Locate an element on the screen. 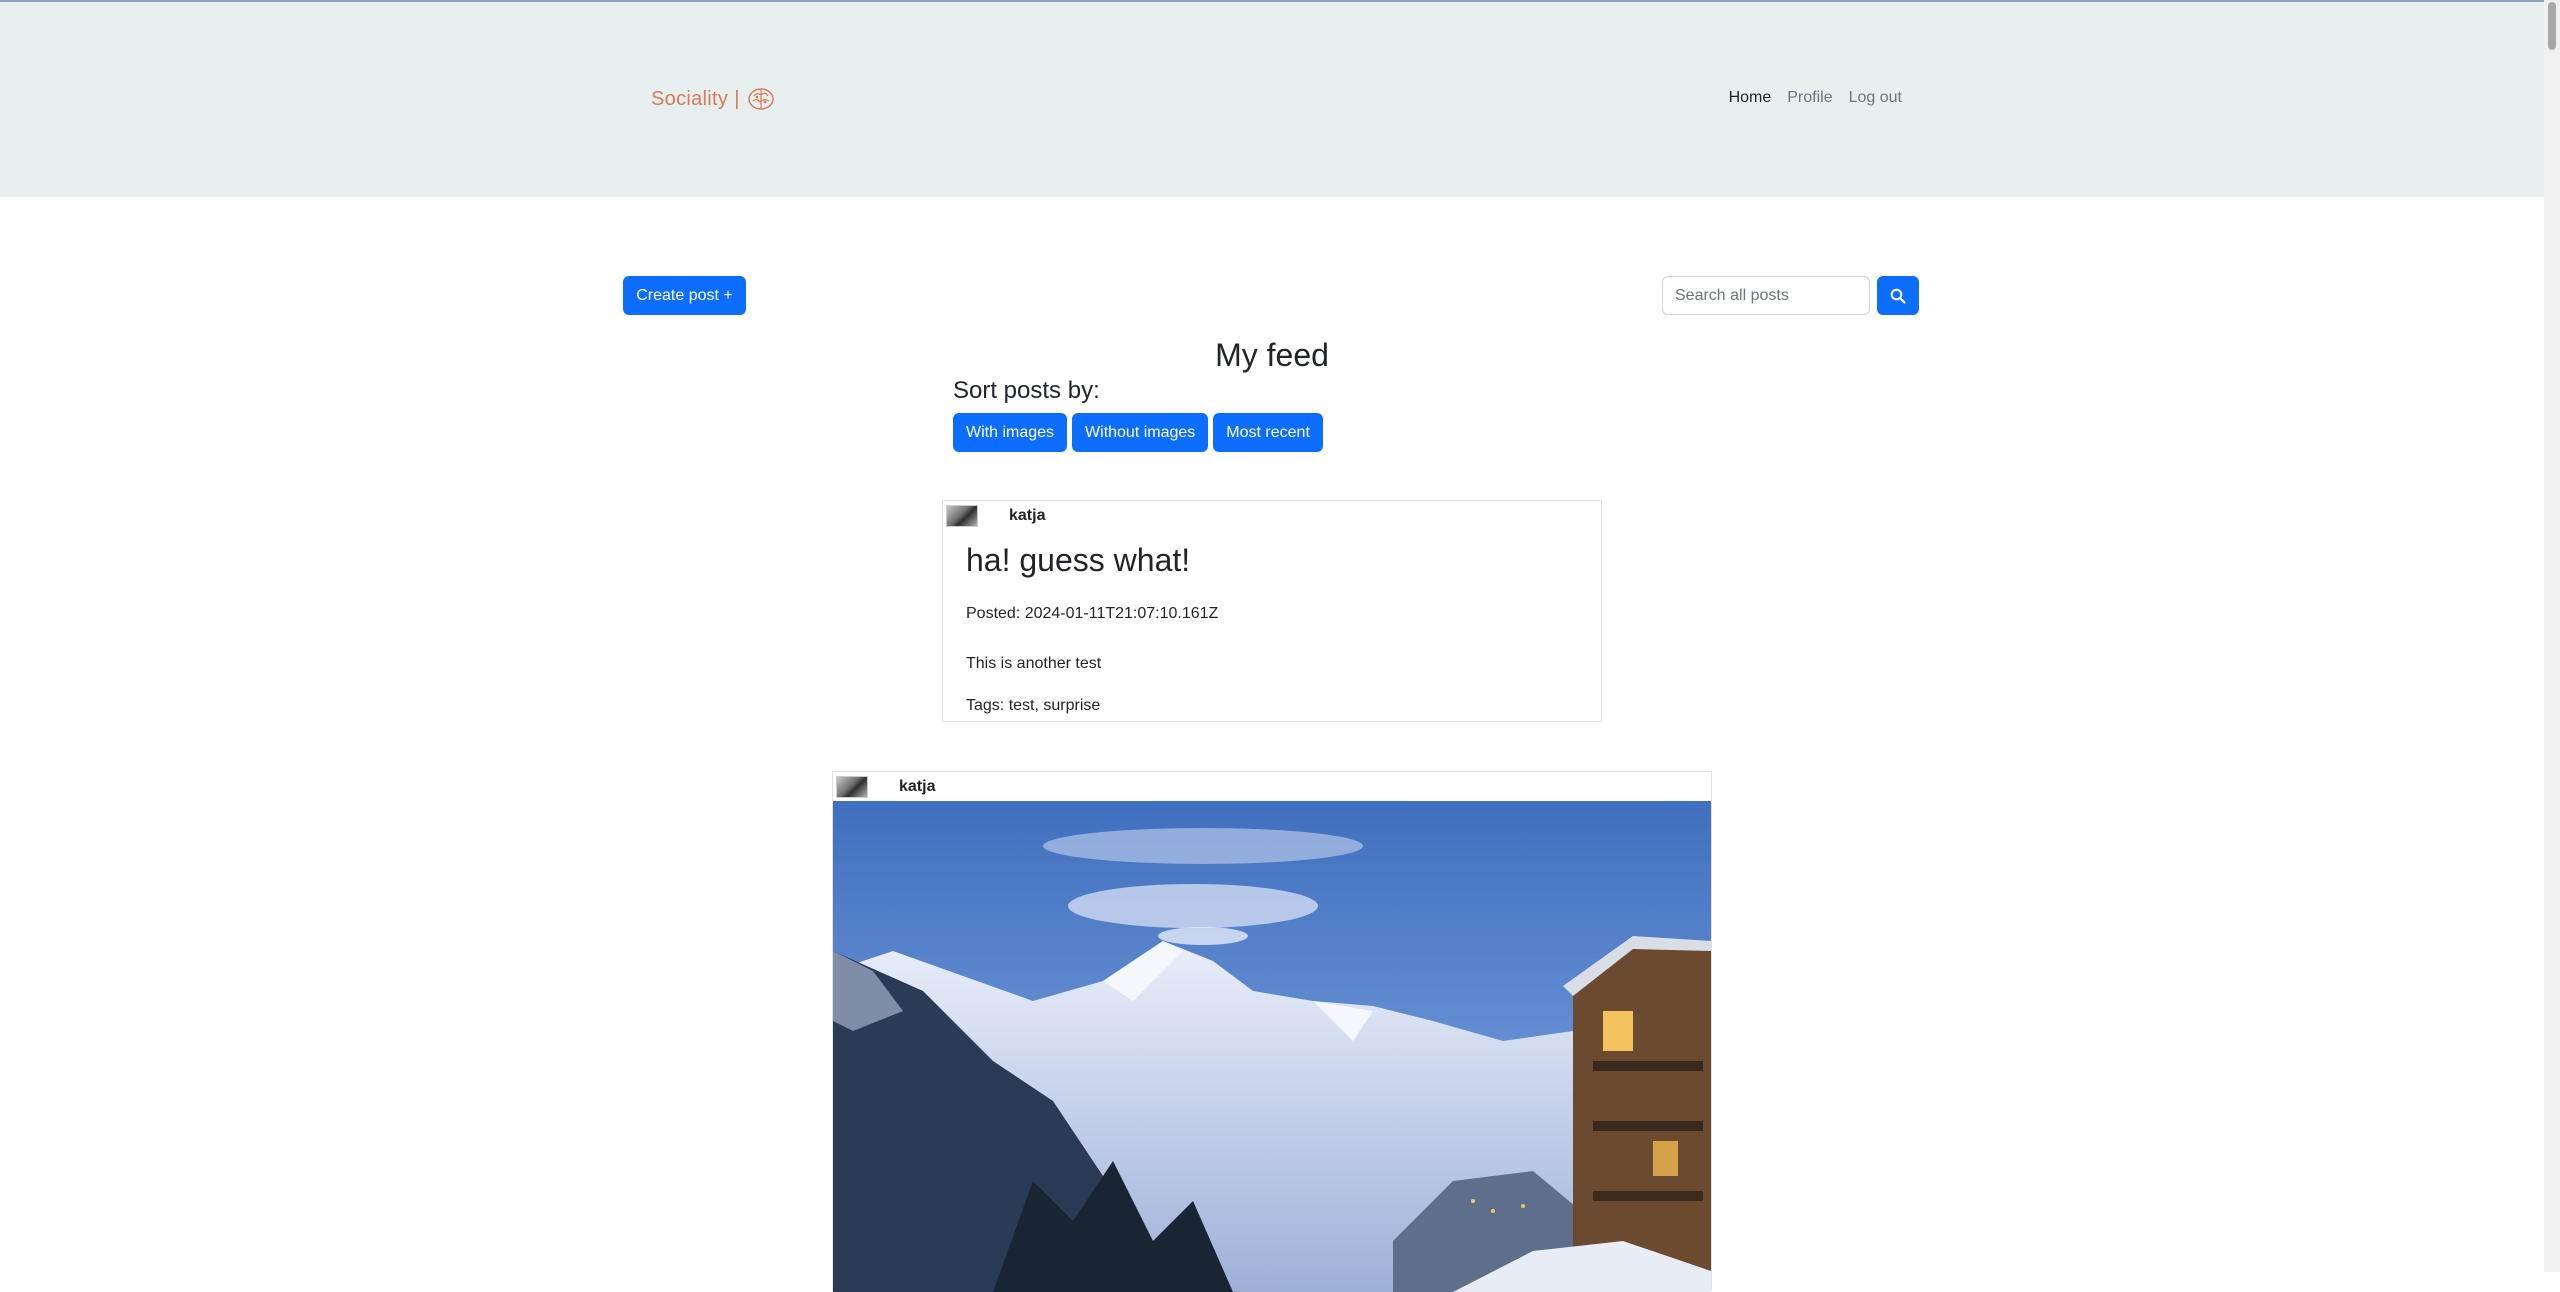  search-button is located at coordinates (1898, 295).